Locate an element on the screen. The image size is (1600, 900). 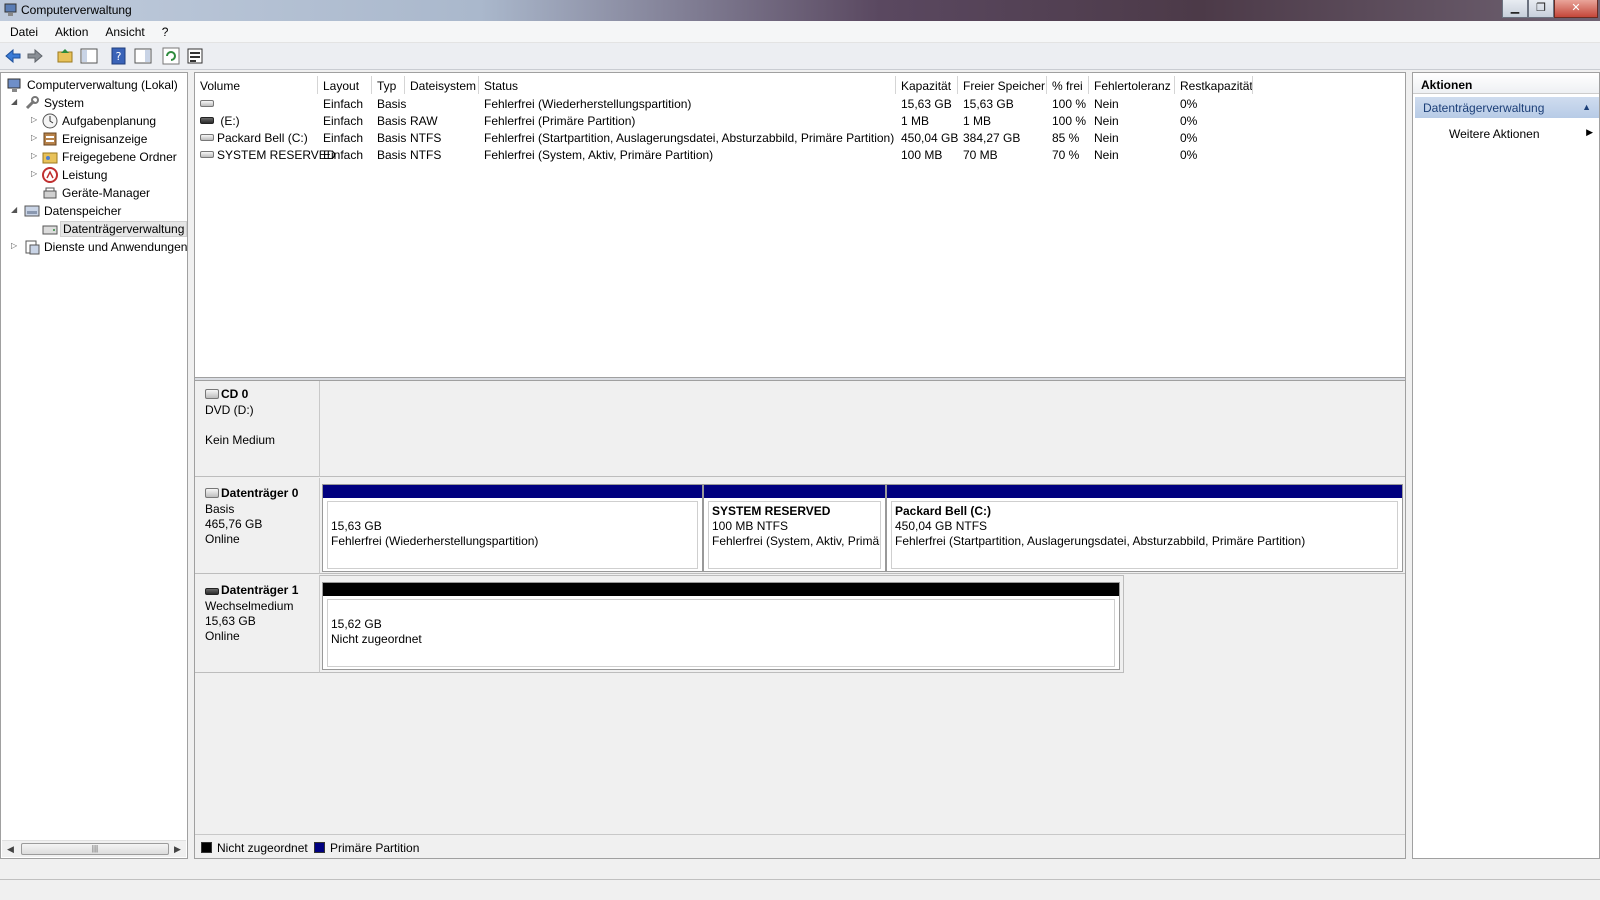
cd-drive-icon is located at coordinates (212, 394).